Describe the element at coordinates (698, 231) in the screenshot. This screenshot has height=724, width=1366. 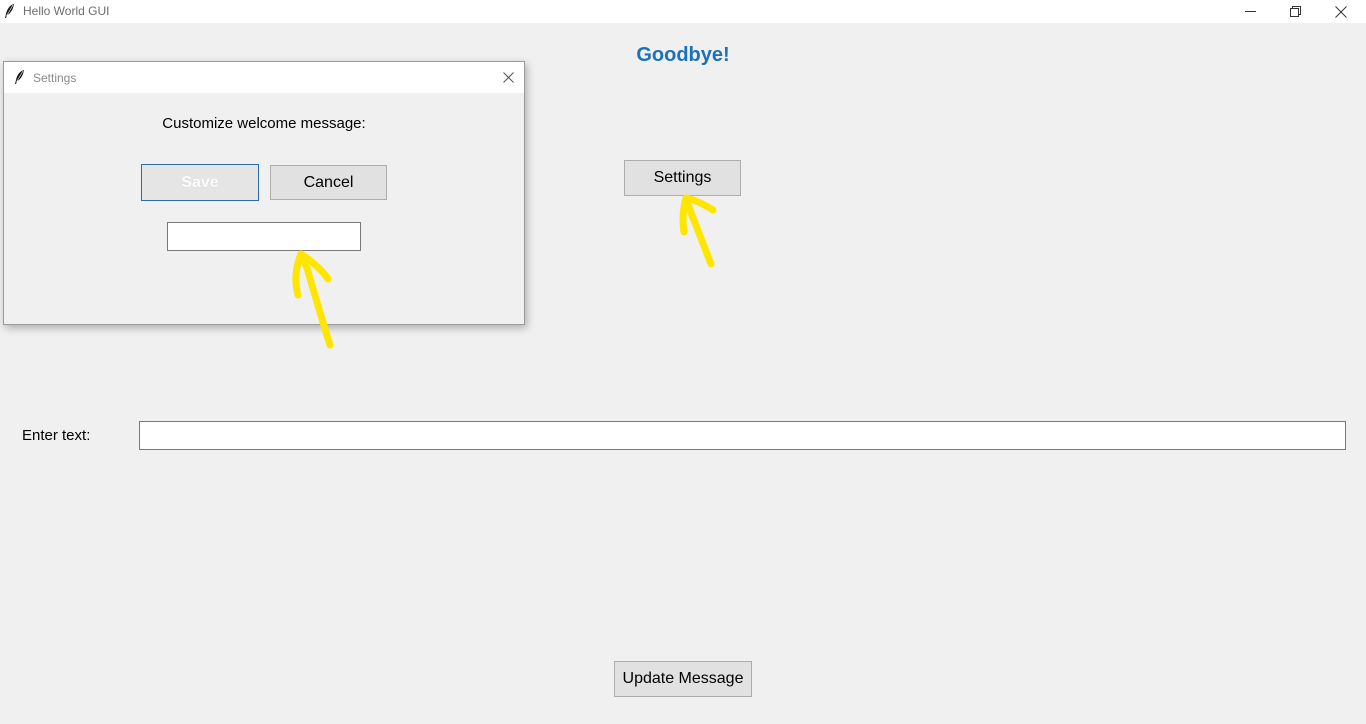
I see `annotation-arrow-settings` at that location.